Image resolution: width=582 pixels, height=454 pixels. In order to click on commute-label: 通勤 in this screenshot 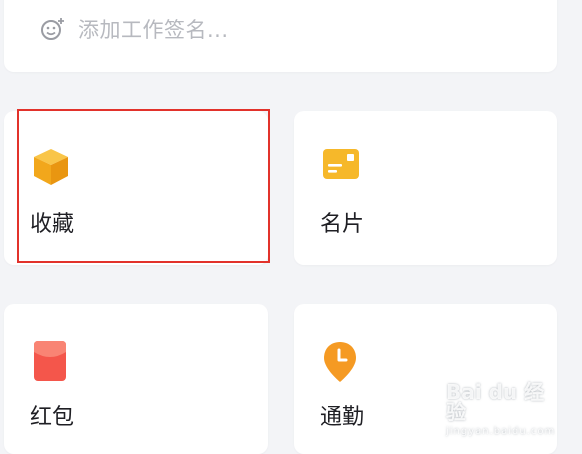, I will do `click(342, 417)`.